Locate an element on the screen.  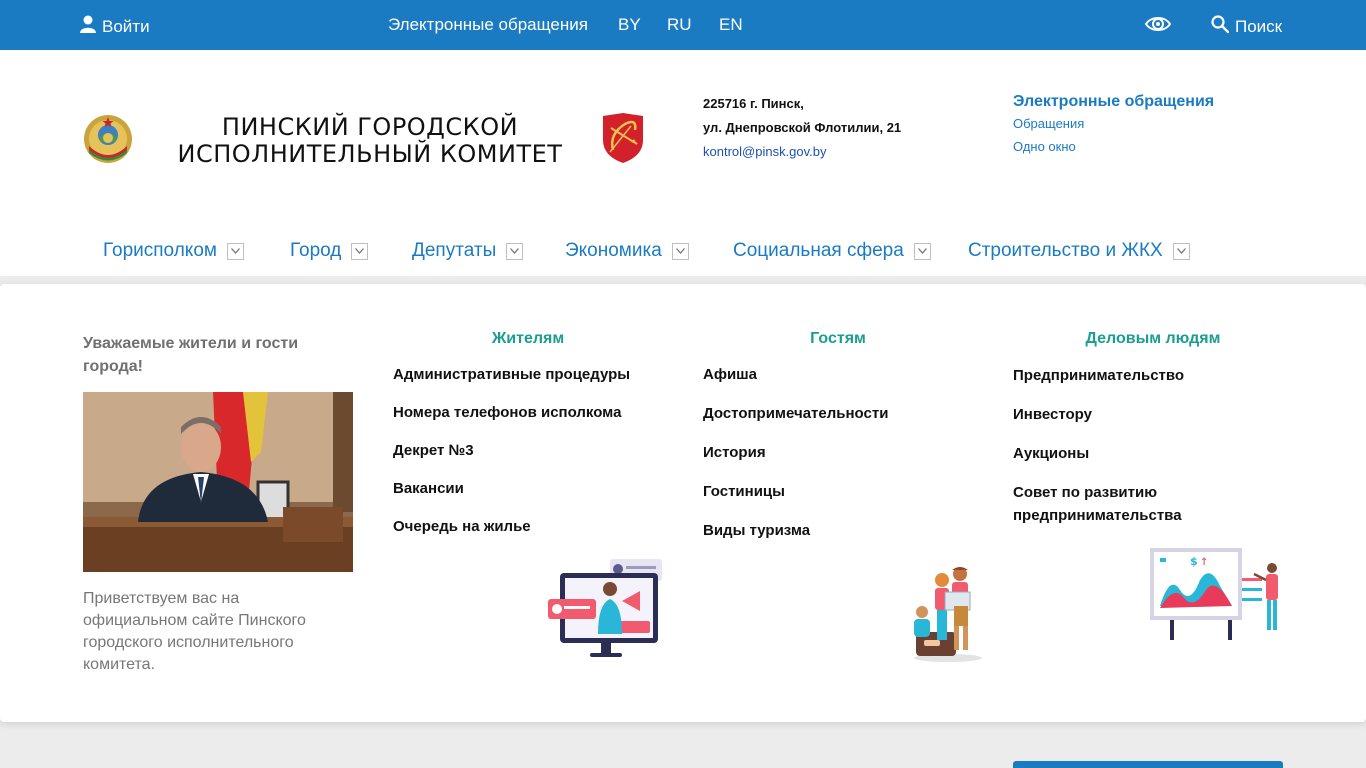
nav-item-stroitelstvo: Строительство и ЖКХ is located at coordinates (1079, 251).